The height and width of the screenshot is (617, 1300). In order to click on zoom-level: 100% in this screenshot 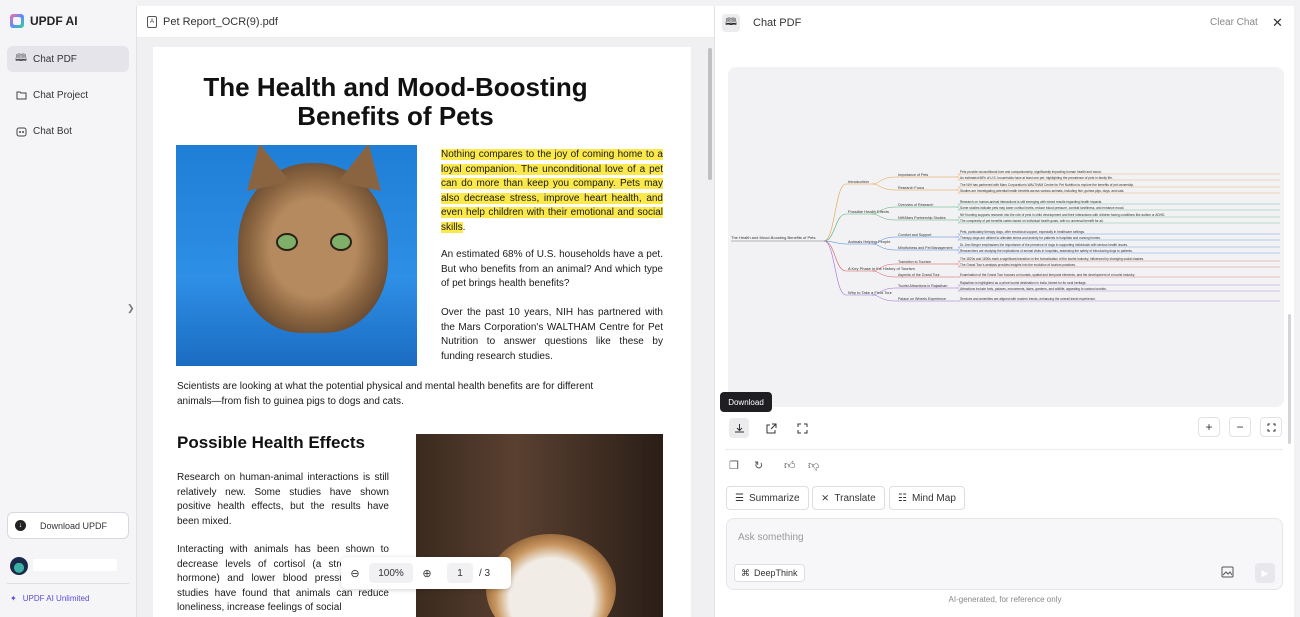, I will do `click(391, 573)`.